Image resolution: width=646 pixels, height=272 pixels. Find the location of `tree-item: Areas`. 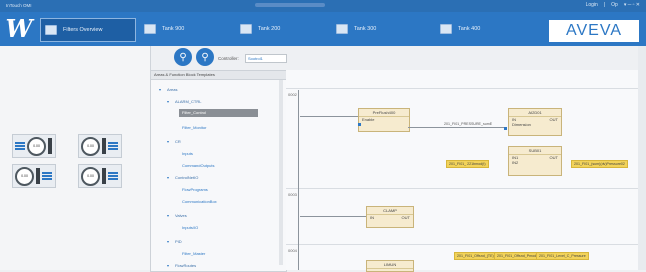

tree-item: Areas is located at coordinates (172, 89).